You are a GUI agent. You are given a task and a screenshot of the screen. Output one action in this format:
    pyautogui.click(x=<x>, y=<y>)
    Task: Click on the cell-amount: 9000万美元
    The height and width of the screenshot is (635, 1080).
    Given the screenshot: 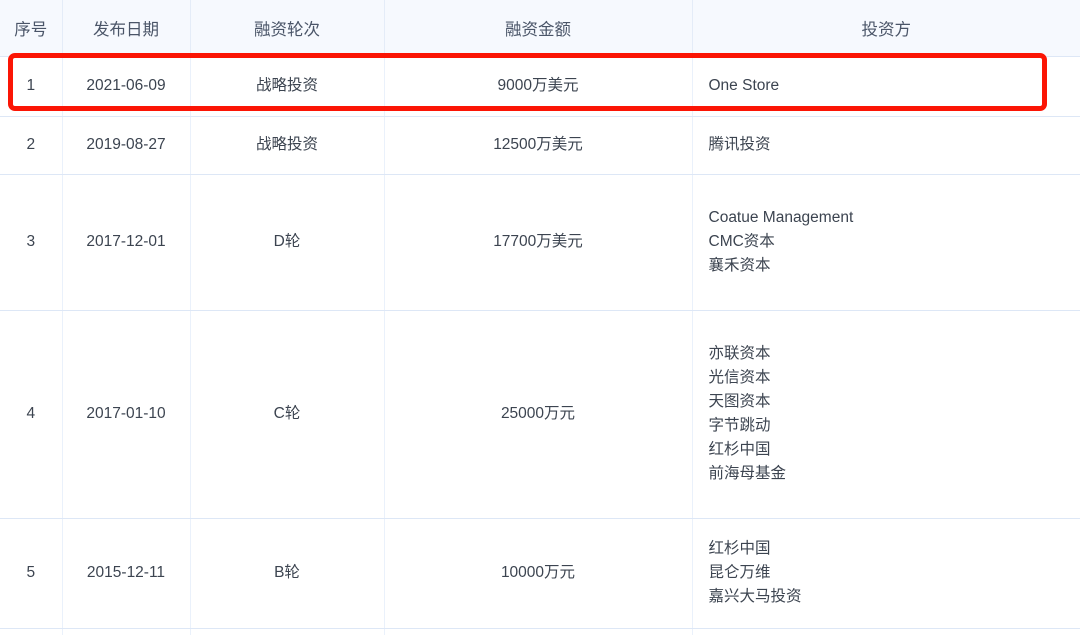 What is the action you would take?
    pyautogui.click(x=538, y=86)
    